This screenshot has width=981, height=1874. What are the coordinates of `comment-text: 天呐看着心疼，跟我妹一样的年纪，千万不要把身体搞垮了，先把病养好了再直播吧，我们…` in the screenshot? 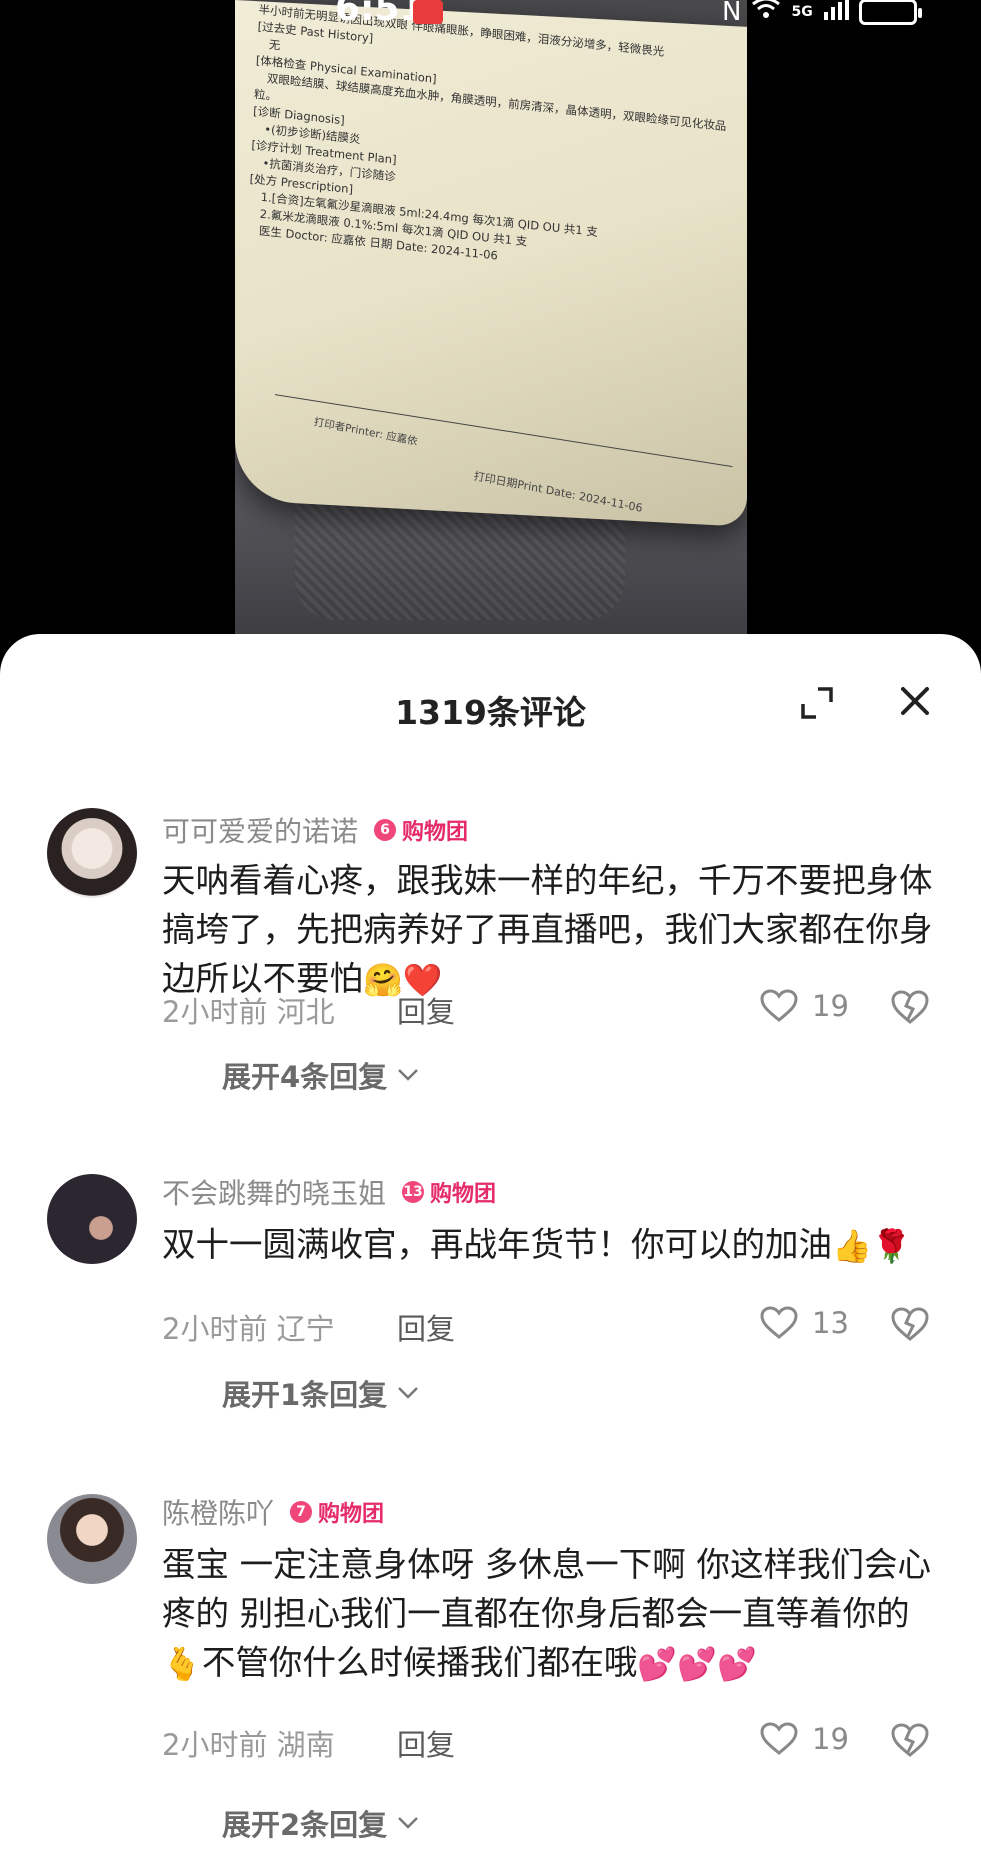 It's located at (552, 930).